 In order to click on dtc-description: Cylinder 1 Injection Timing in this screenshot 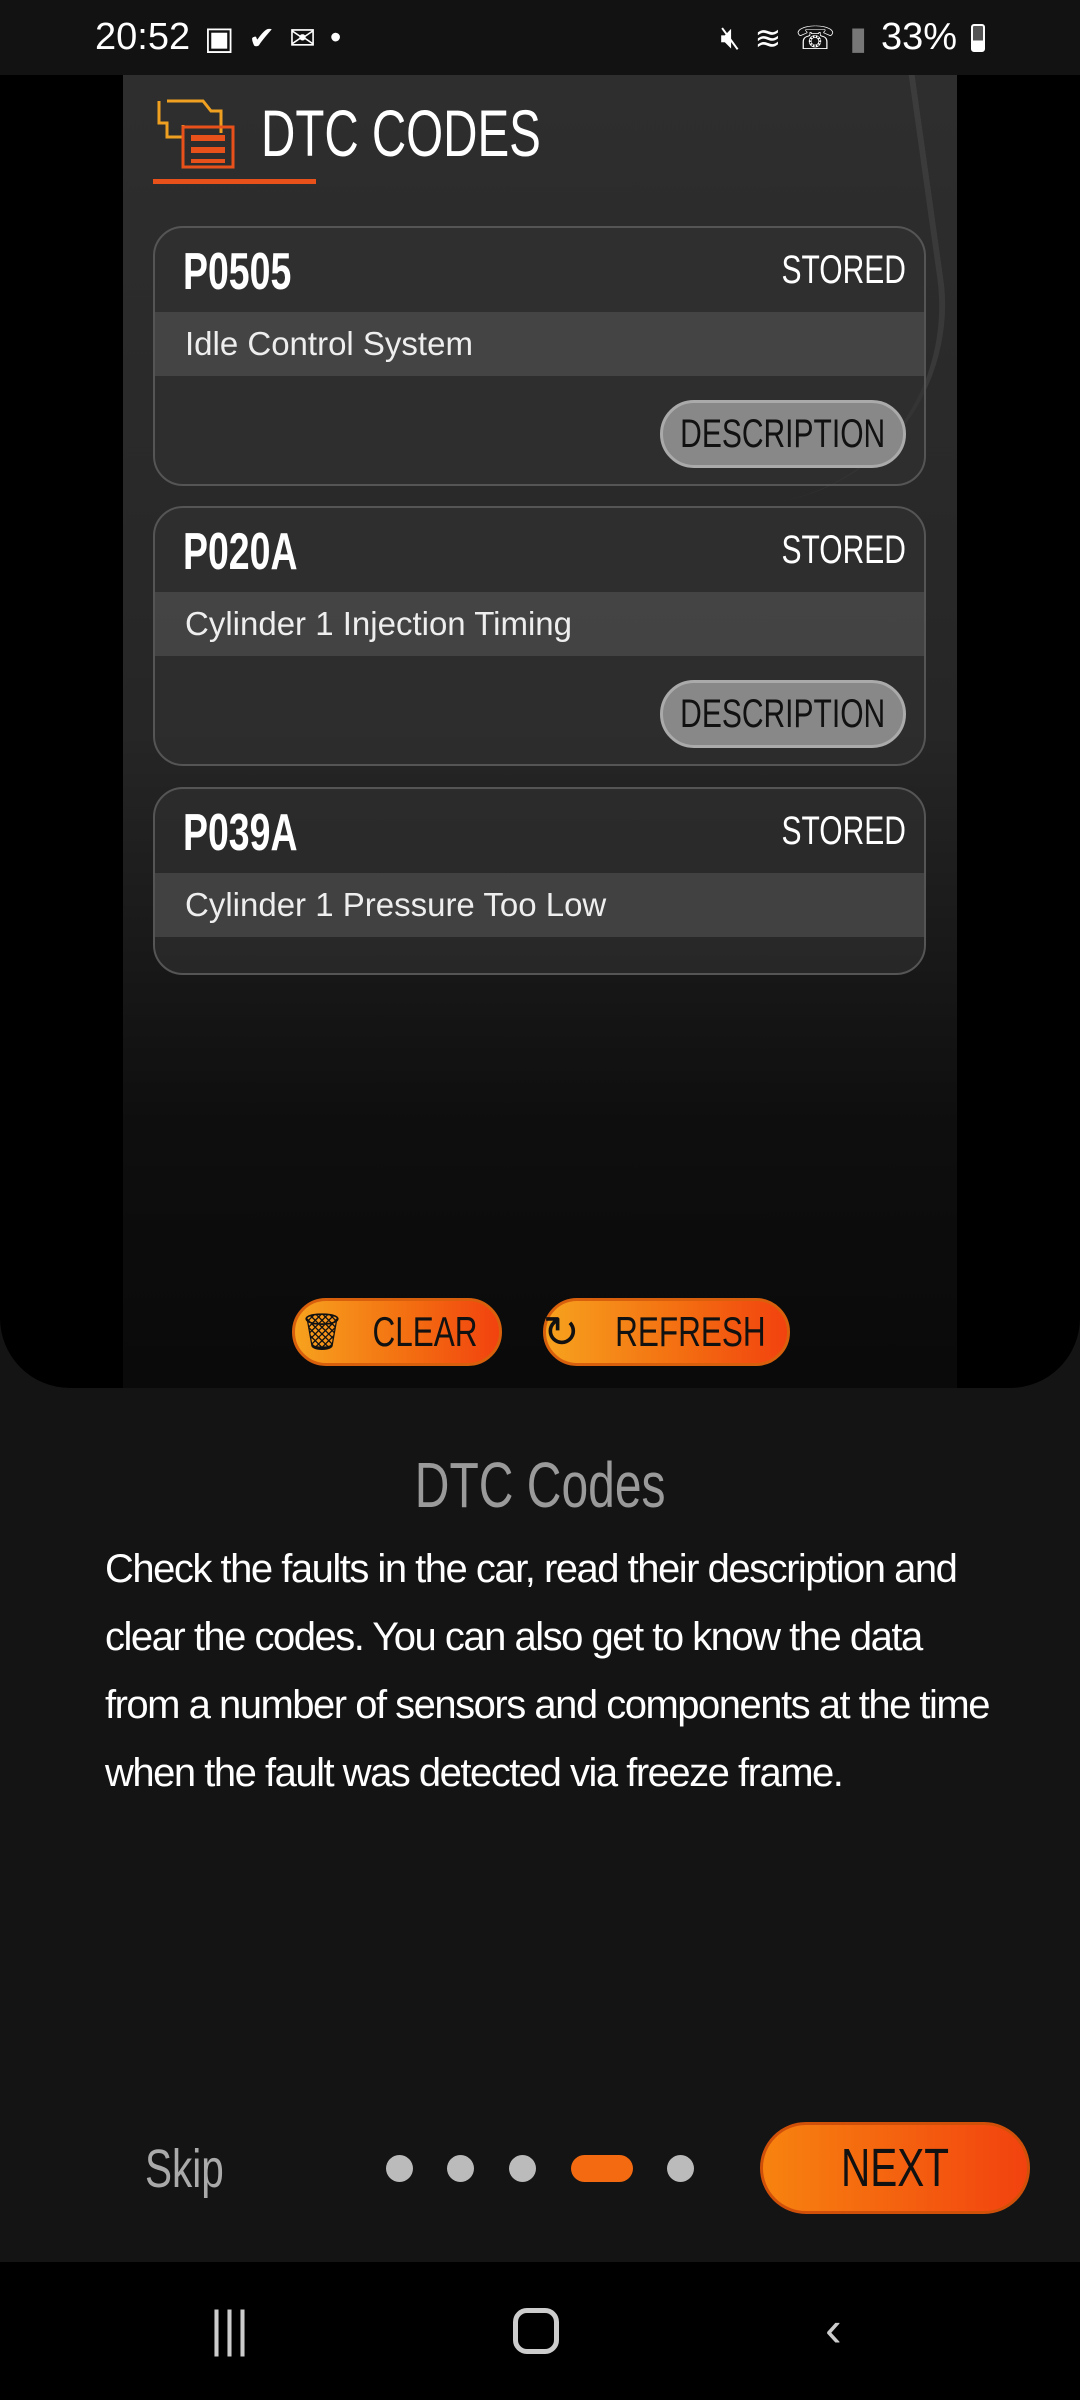, I will do `click(539, 624)`.